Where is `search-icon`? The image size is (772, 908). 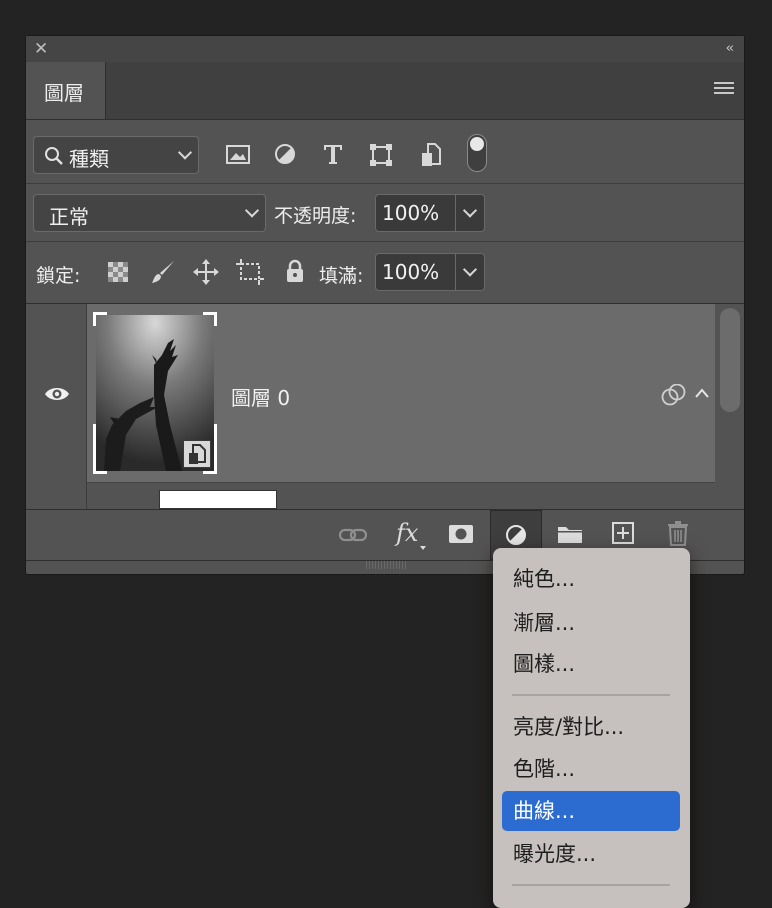 search-icon is located at coordinates (54, 156).